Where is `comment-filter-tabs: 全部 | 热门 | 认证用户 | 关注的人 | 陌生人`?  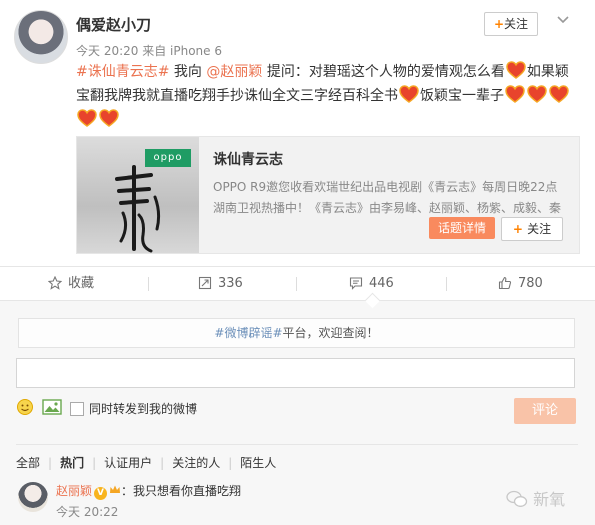 comment-filter-tabs: 全部 | 热门 | 认证用户 | 关注的人 | 陌生人 is located at coordinates (146, 463).